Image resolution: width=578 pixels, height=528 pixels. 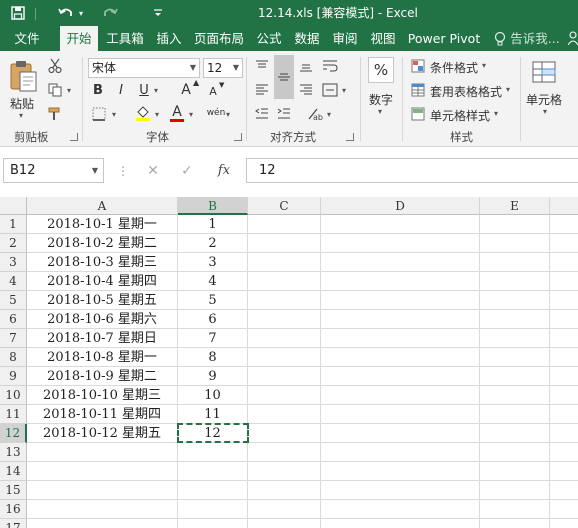 What do you see at coordinates (213, 206) in the screenshot?
I see `column-header-b: B` at bounding box center [213, 206].